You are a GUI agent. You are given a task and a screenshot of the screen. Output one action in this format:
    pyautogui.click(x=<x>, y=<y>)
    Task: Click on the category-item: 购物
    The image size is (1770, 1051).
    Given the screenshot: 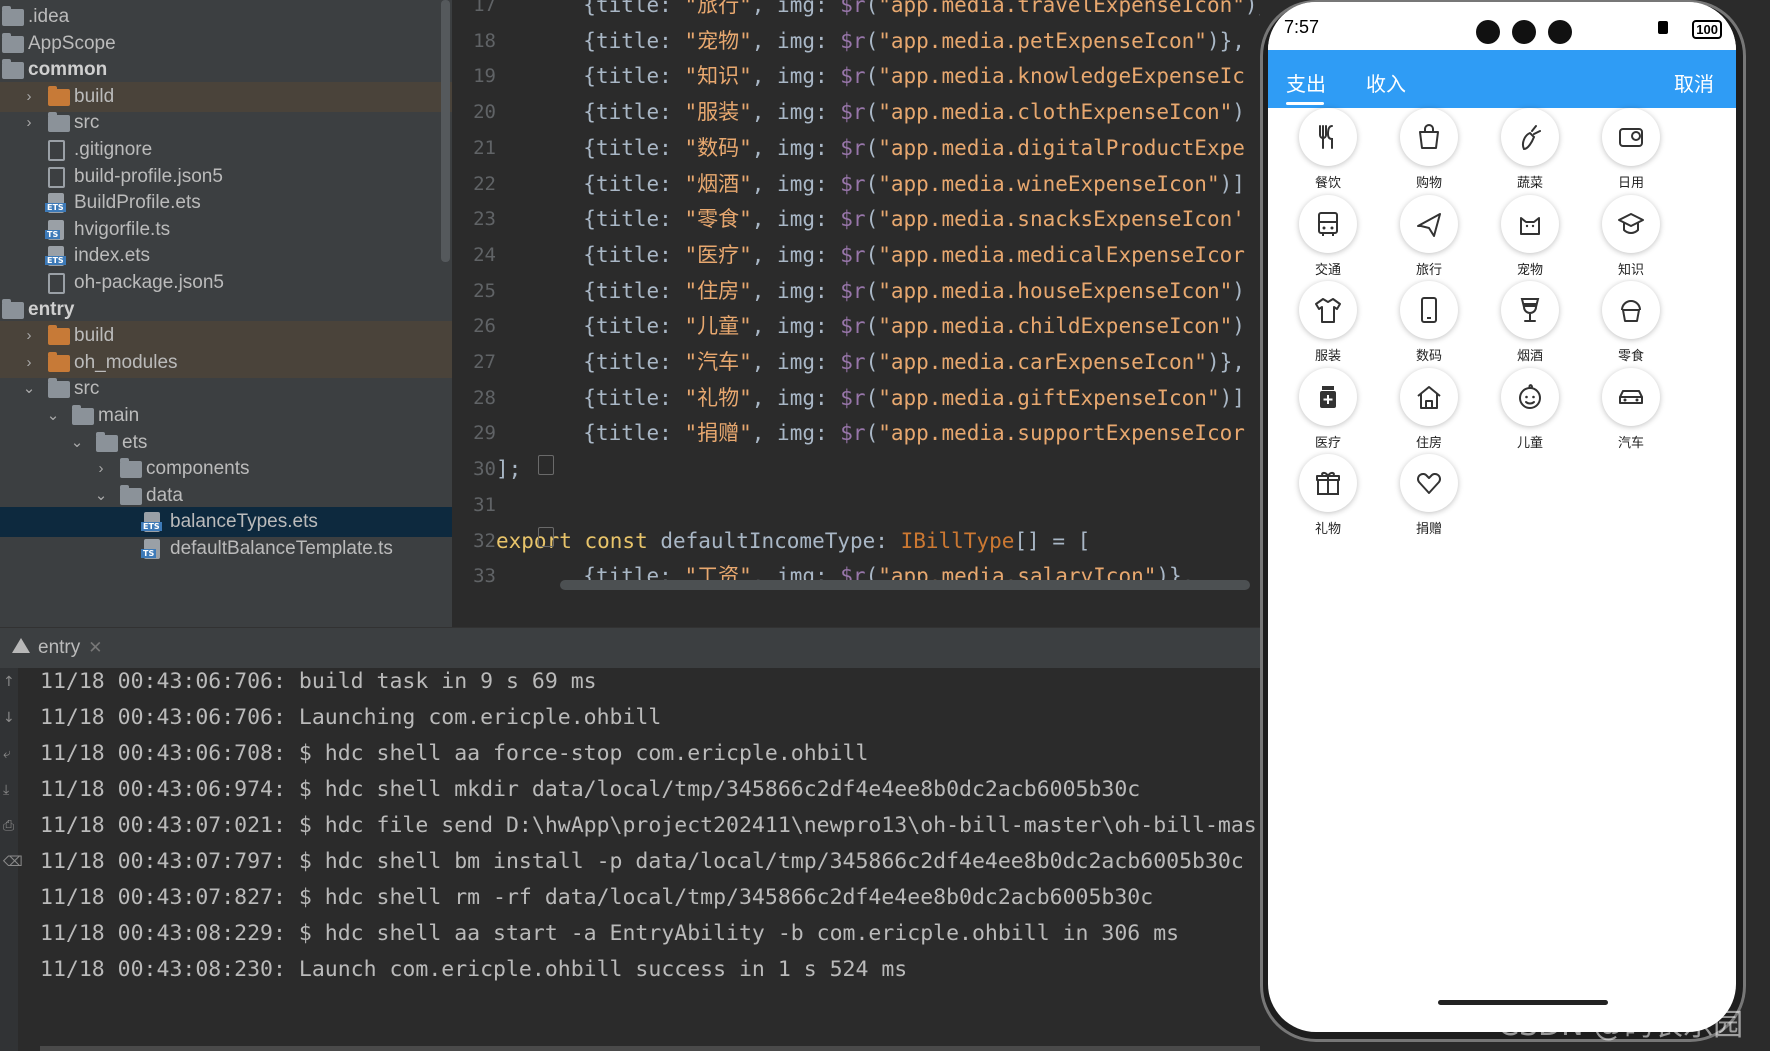 What is the action you would take?
    pyautogui.click(x=1430, y=156)
    